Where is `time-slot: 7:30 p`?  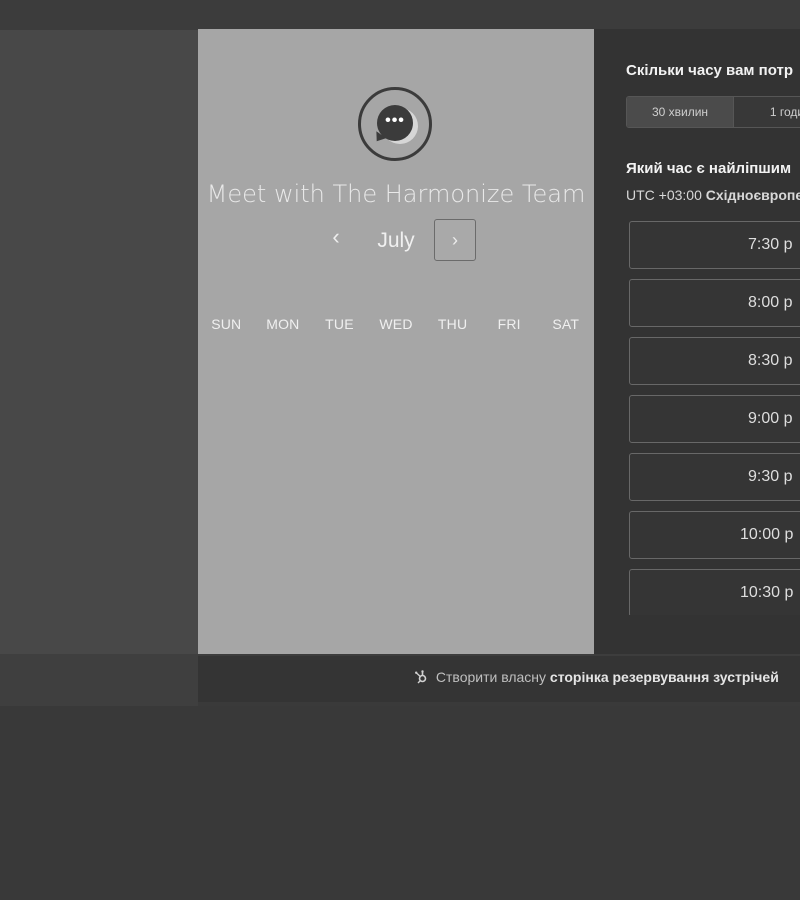 time-slot: 7:30 p is located at coordinates (714, 245).